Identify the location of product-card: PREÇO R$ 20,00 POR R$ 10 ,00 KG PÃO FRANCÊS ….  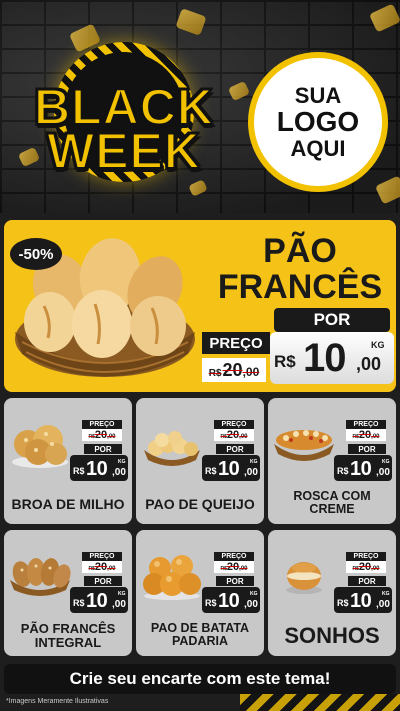
(68, 593).